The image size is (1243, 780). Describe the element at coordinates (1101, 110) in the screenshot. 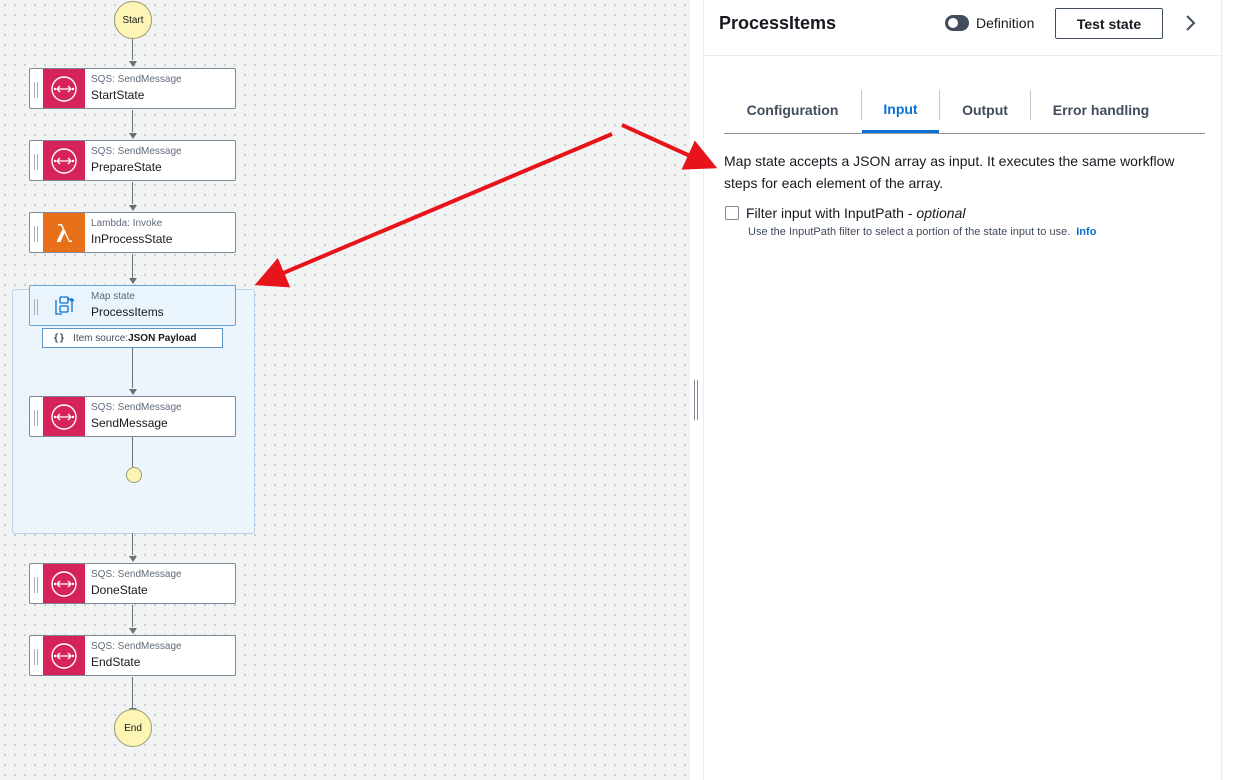

I see `tab-error-handling: Error handling` at that location.